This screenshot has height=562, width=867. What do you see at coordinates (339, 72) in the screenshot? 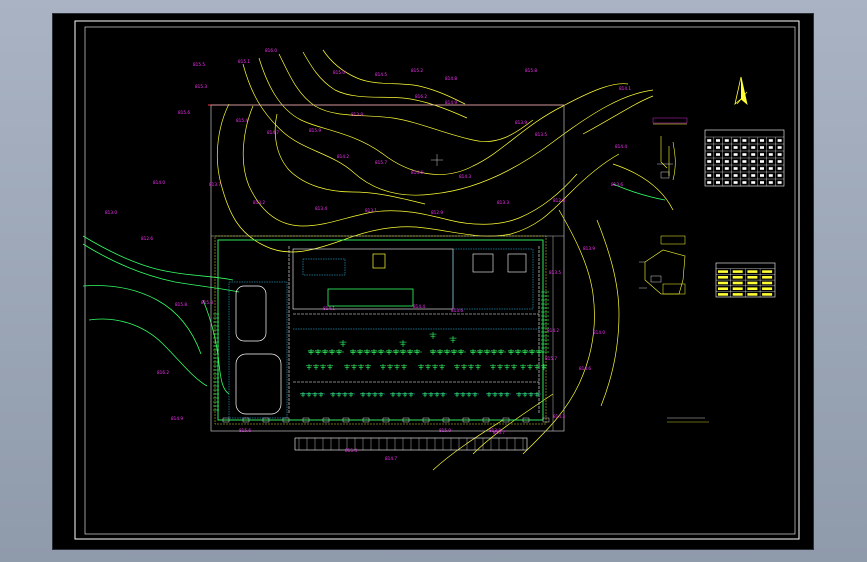
I see `elevation-label: 815.0` at bounding box center [339, 72].